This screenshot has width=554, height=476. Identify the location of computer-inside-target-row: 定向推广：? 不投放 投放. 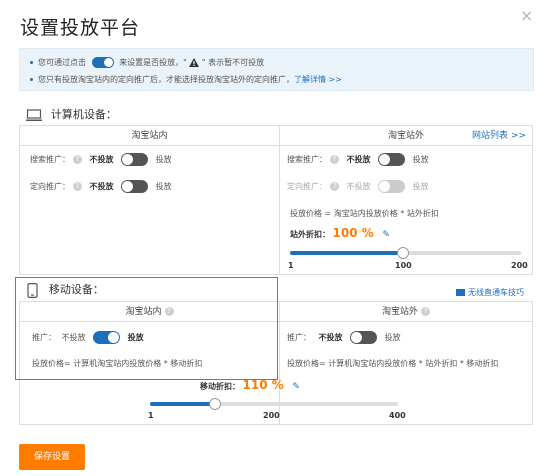
(101, 186).